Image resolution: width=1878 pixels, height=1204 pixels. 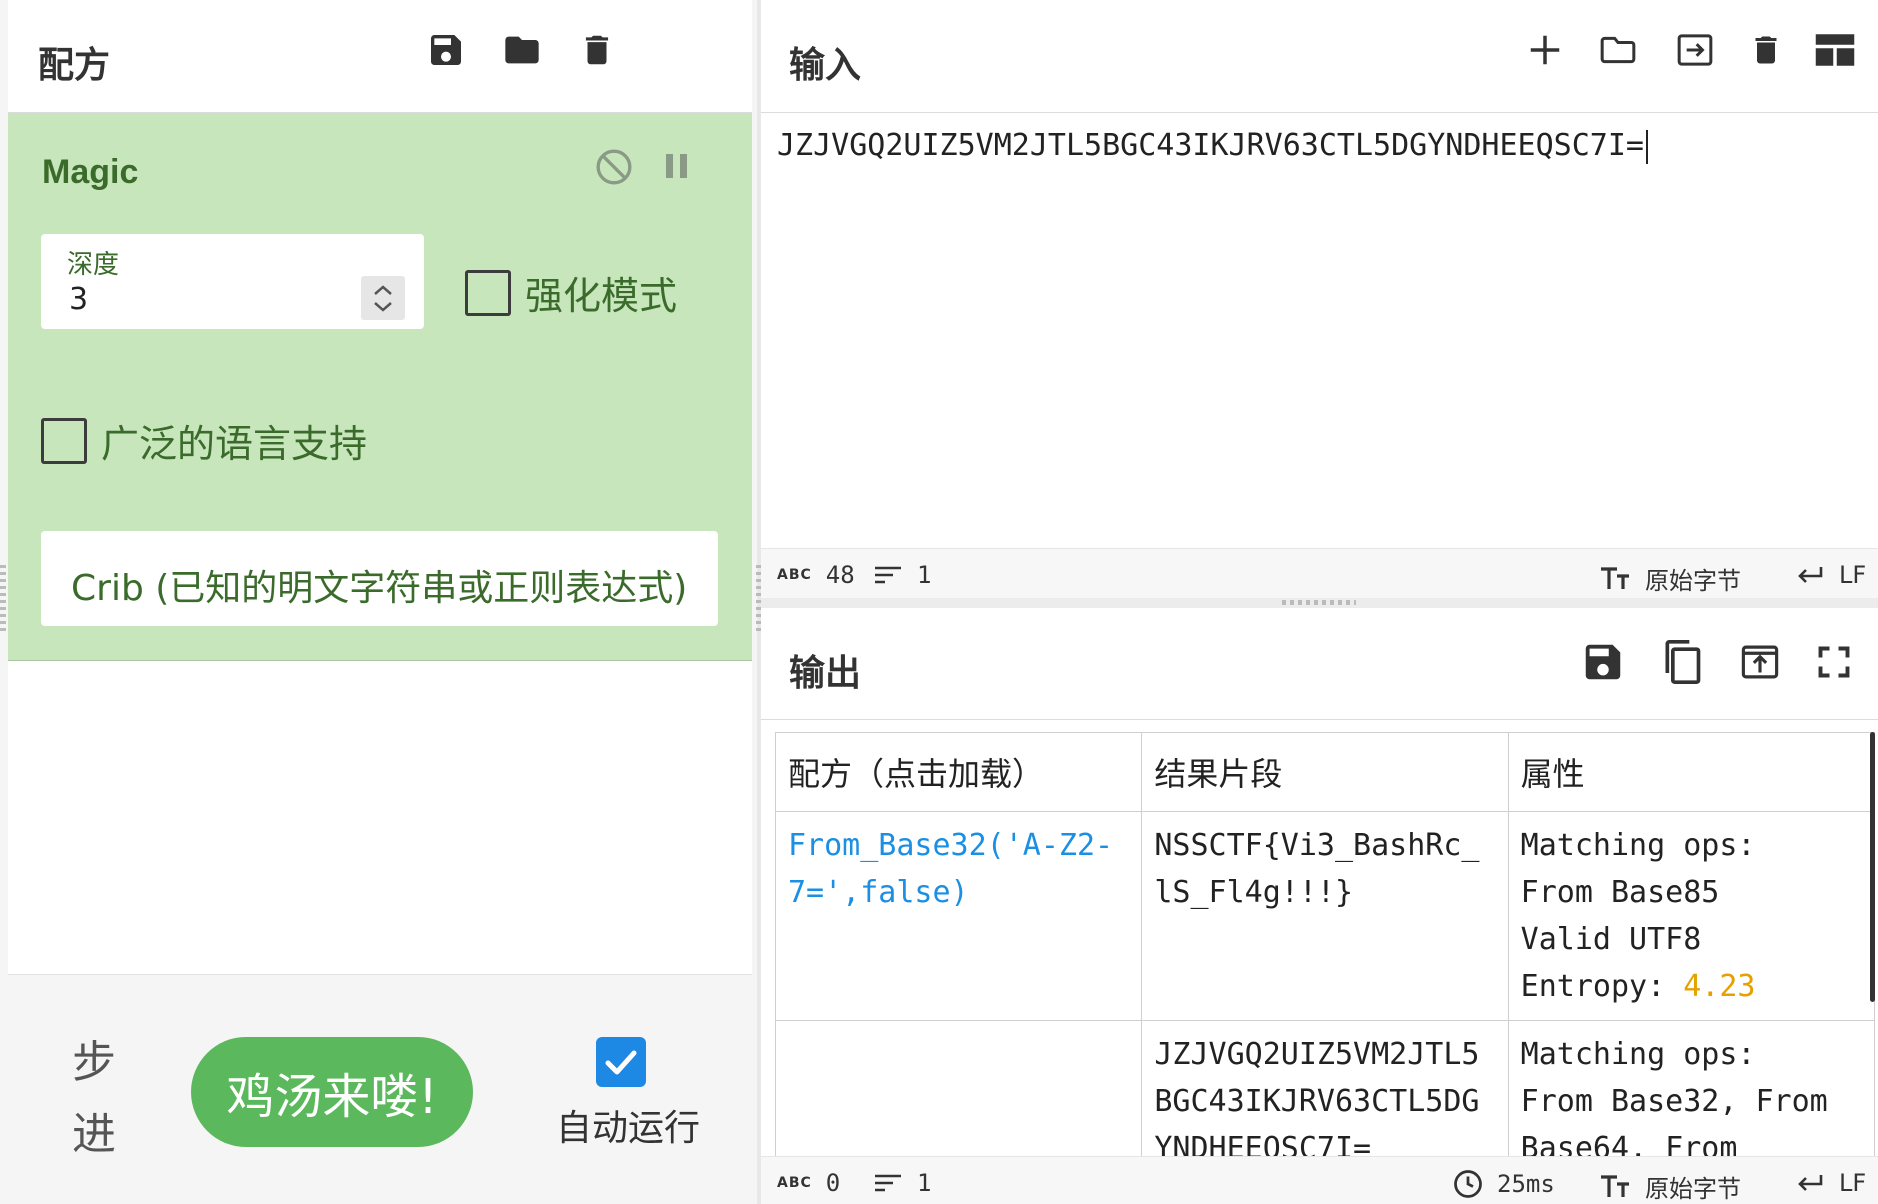 What do you see at coordinates (816, 575) in the screenshot?
I see `input-length-stat: ABC 48` at bounding box center [816, 575].